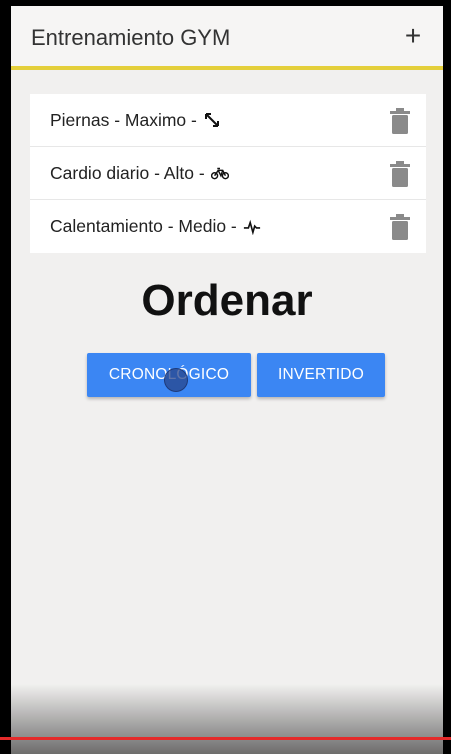  I want to click on list-item: Piernas - Maximo -, so click(228, 120).